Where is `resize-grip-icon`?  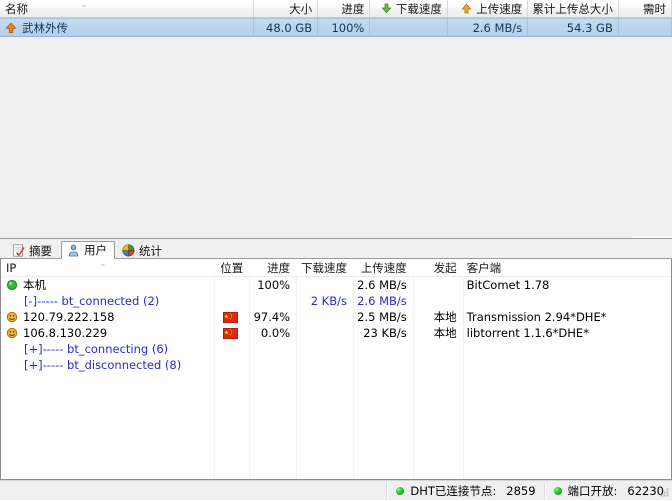
resize-grip-icon is located at coordinates (664, 492).